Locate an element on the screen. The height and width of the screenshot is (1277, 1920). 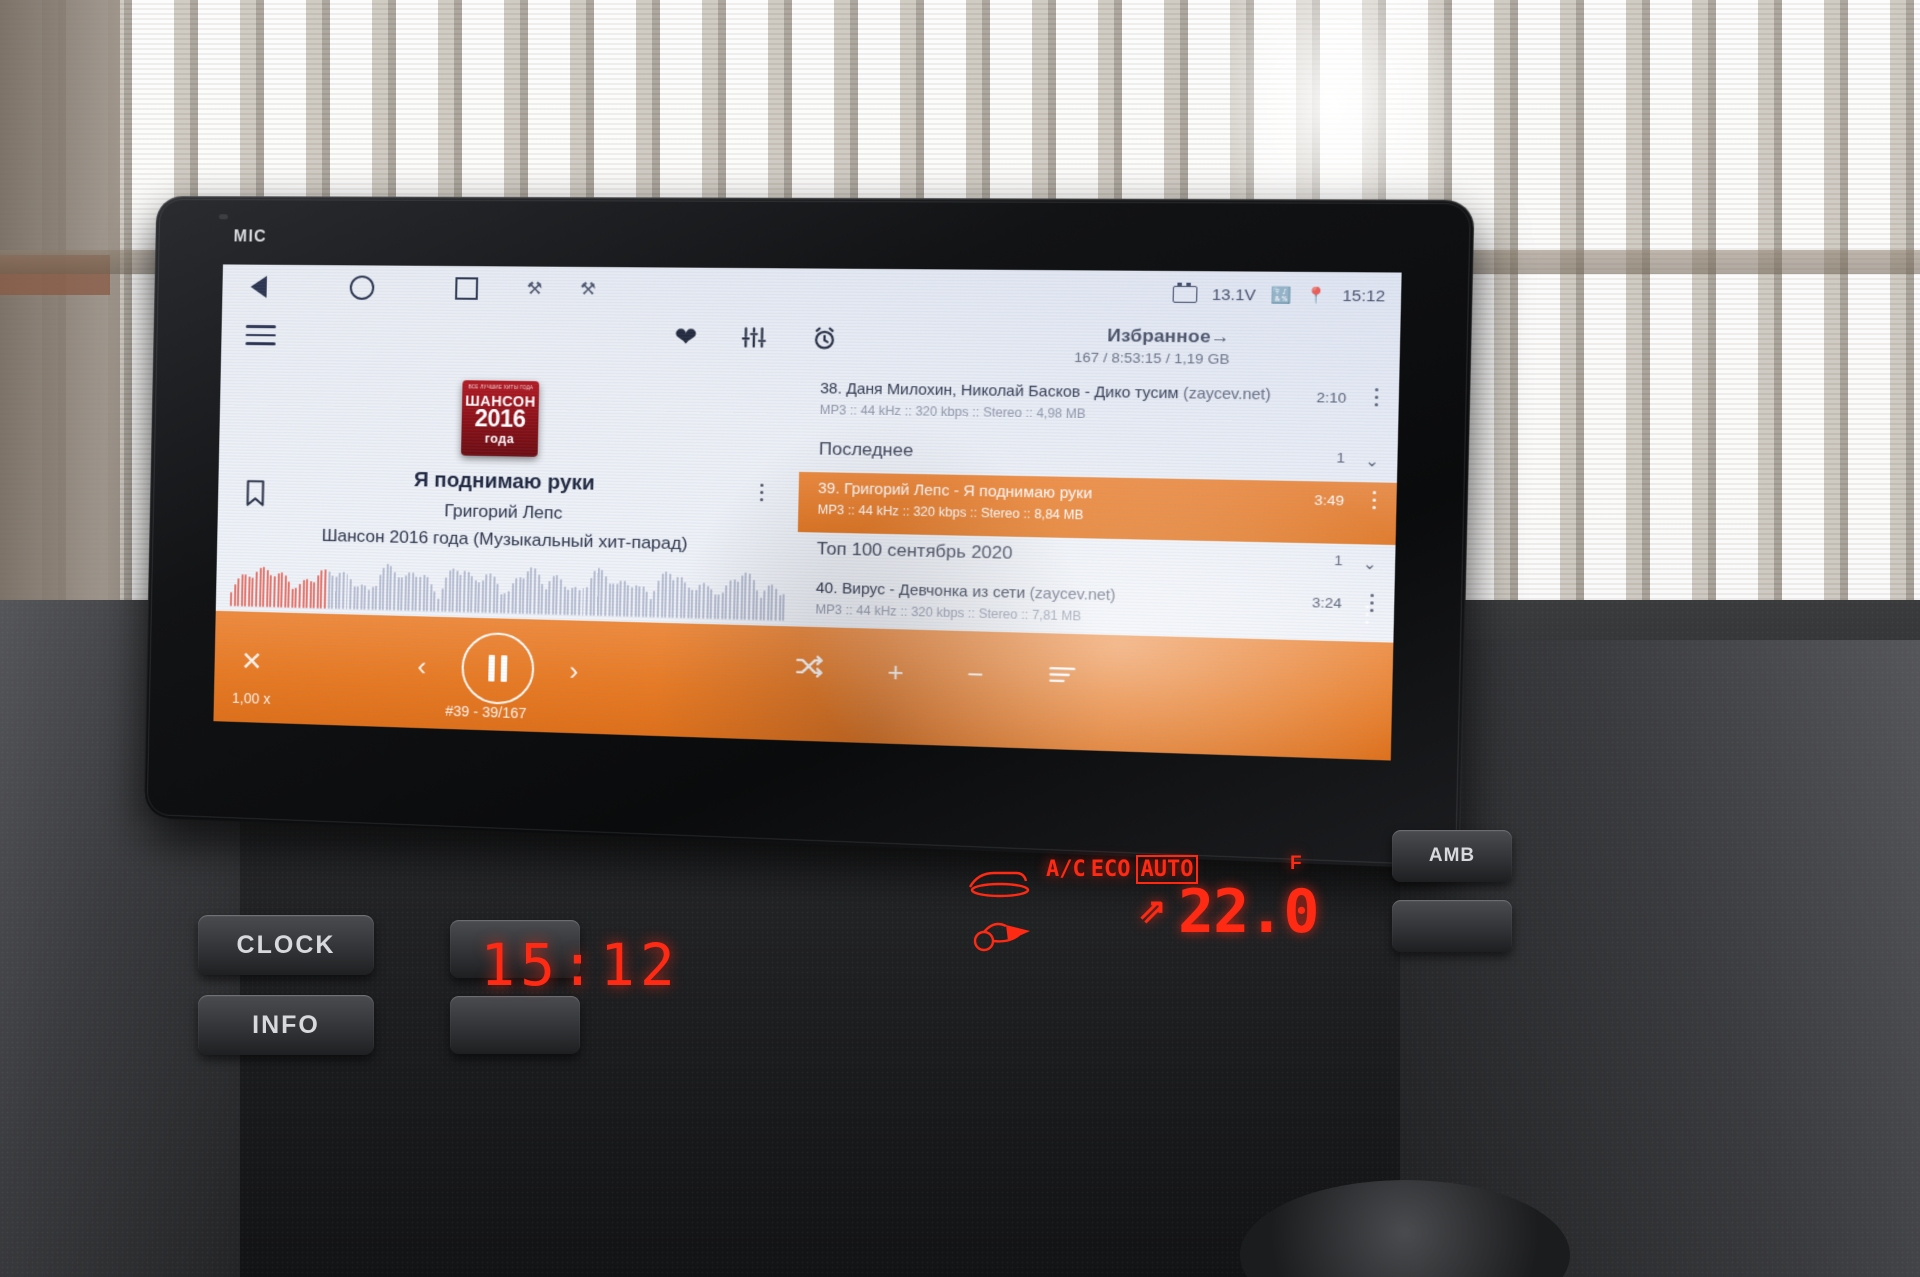
back-nav-button is located at coordinates (258, 287).